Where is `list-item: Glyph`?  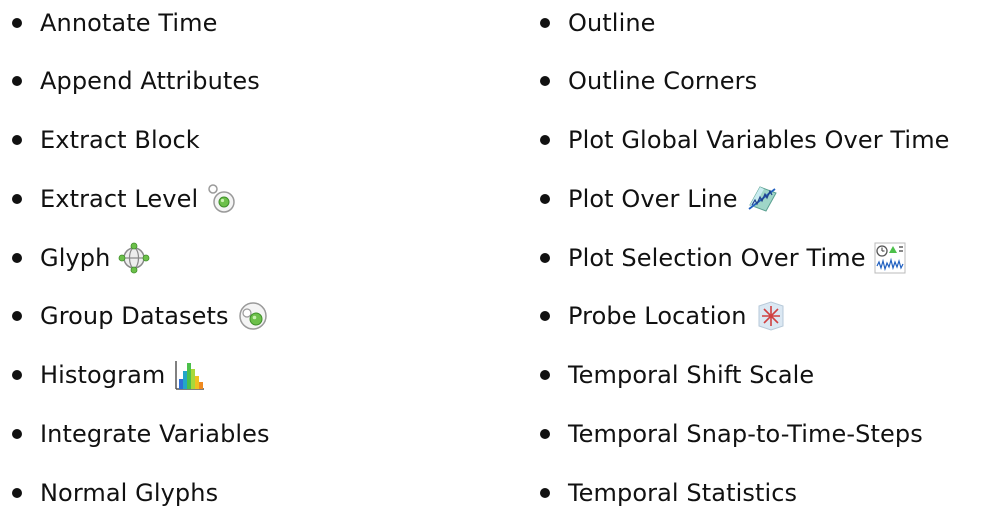 list-item: Glyph is located at coordinates (75, 258).